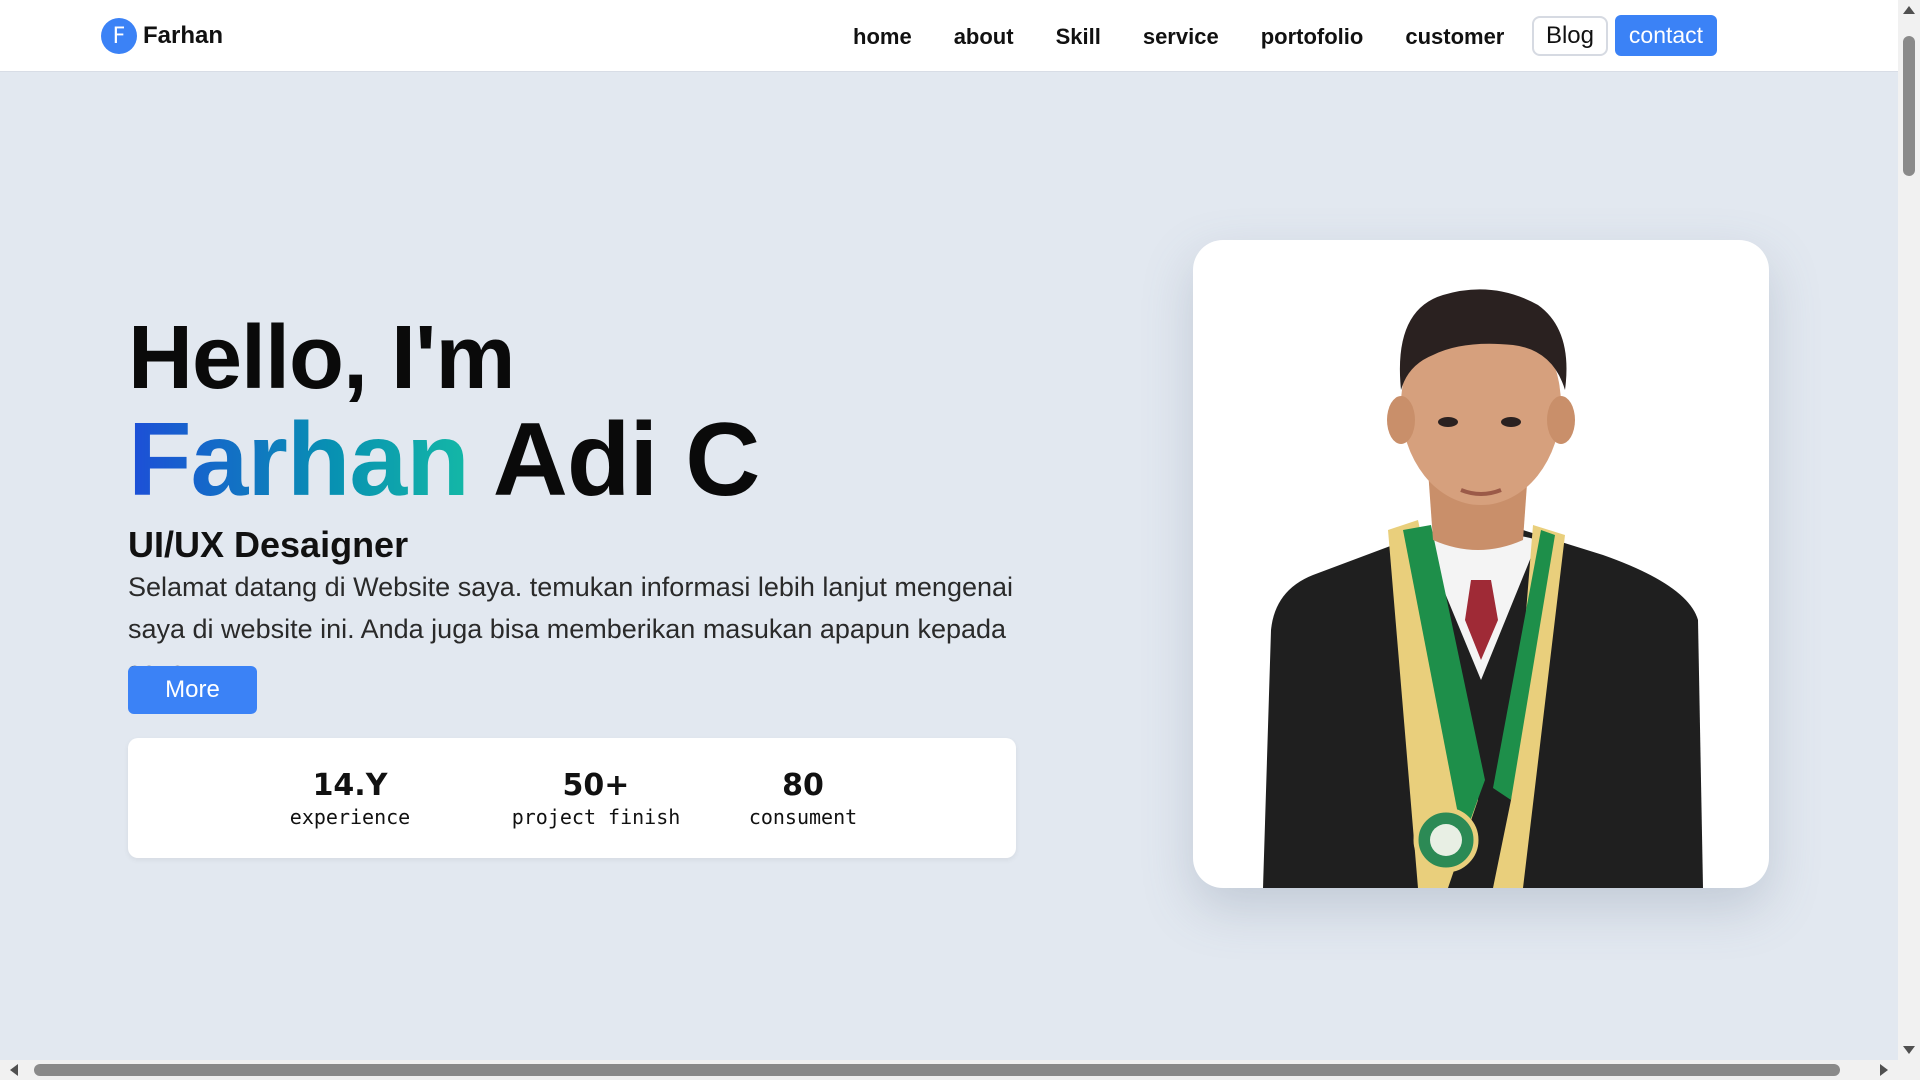 The width and height of the screenshot is (1920, 1080). I want to click on hero-greeting: Hello, I'm, so click(321, 358).